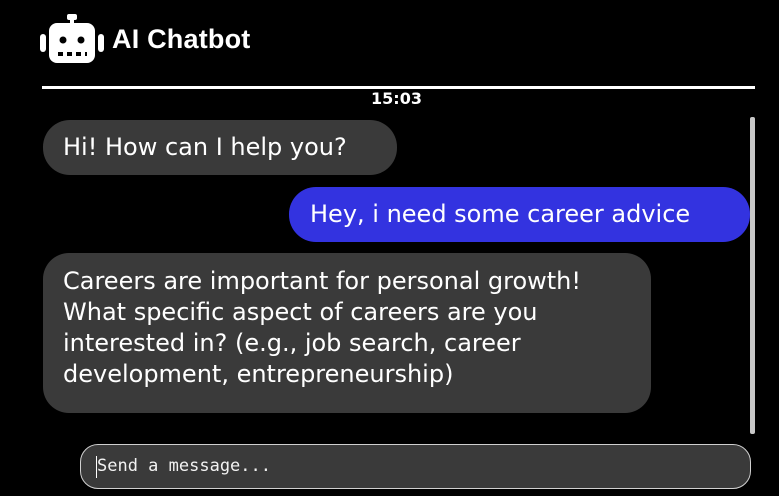  Describe the element at coordinates (181, 38) in the screenshot. I see `app-title: AI Chatbot` at that location.